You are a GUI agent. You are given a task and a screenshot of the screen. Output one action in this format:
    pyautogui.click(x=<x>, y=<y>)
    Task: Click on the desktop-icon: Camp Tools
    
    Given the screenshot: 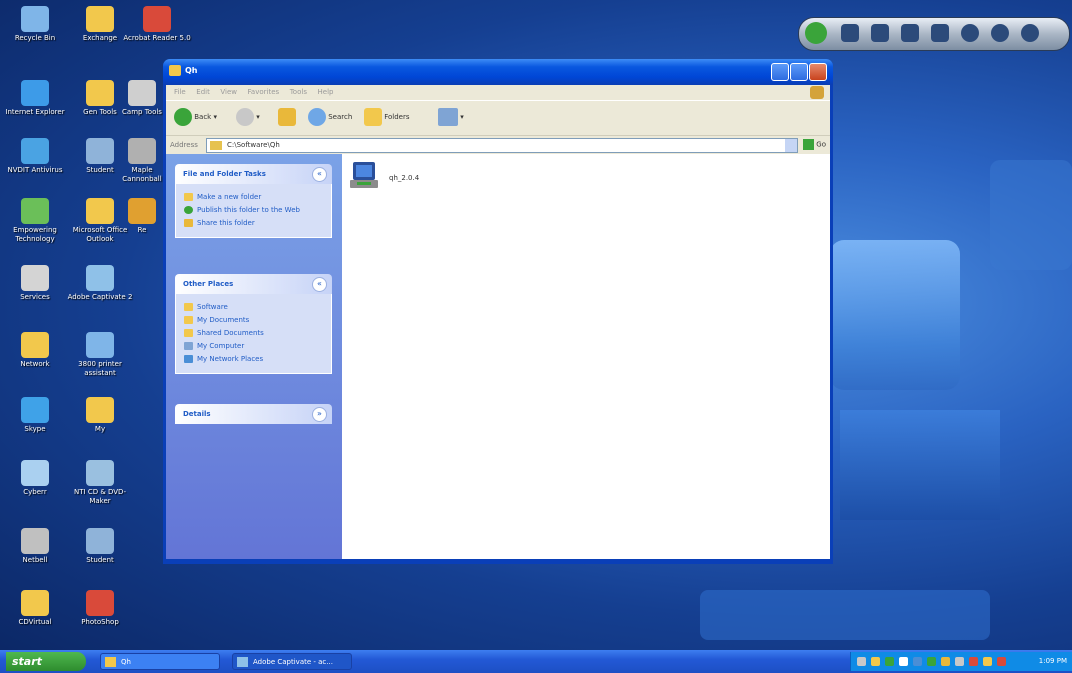 What is the action you would take?
    pyautogui.click(x=142, y=98)
    